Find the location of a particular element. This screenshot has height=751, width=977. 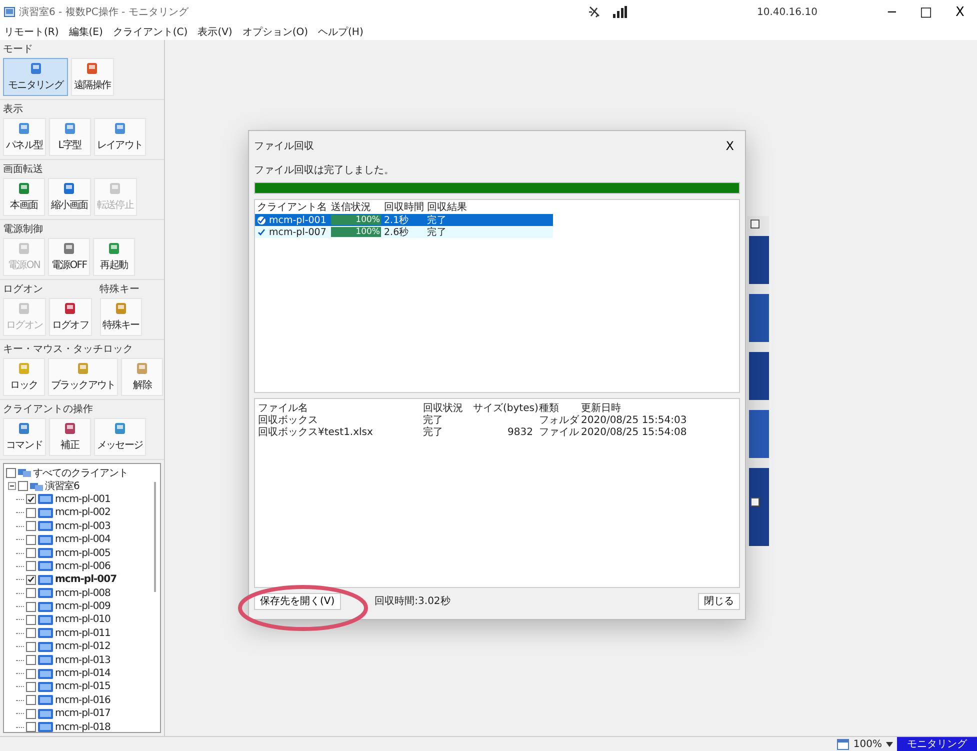

tool-button: パネル型 is located at coordinates (24, 137).